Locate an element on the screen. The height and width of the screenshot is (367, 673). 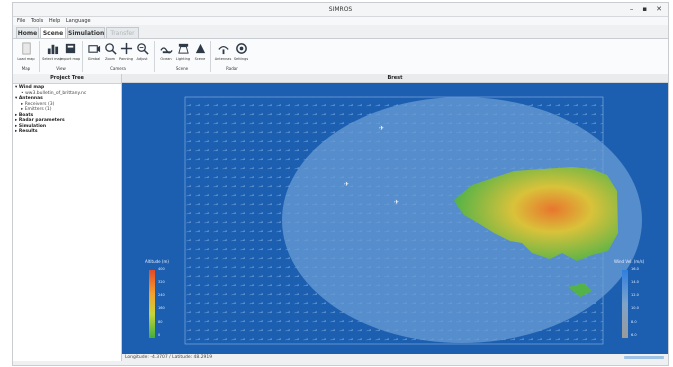
wind-color-bar is located at coordinates (625, 304).